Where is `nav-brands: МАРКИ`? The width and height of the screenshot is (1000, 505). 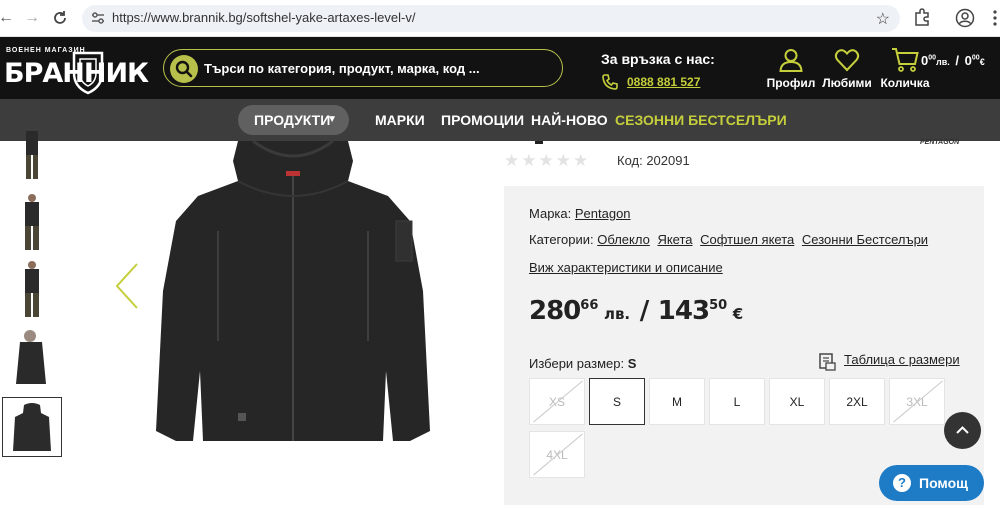
nav-brands: МАРКИ is located at coordinates (400, 120).